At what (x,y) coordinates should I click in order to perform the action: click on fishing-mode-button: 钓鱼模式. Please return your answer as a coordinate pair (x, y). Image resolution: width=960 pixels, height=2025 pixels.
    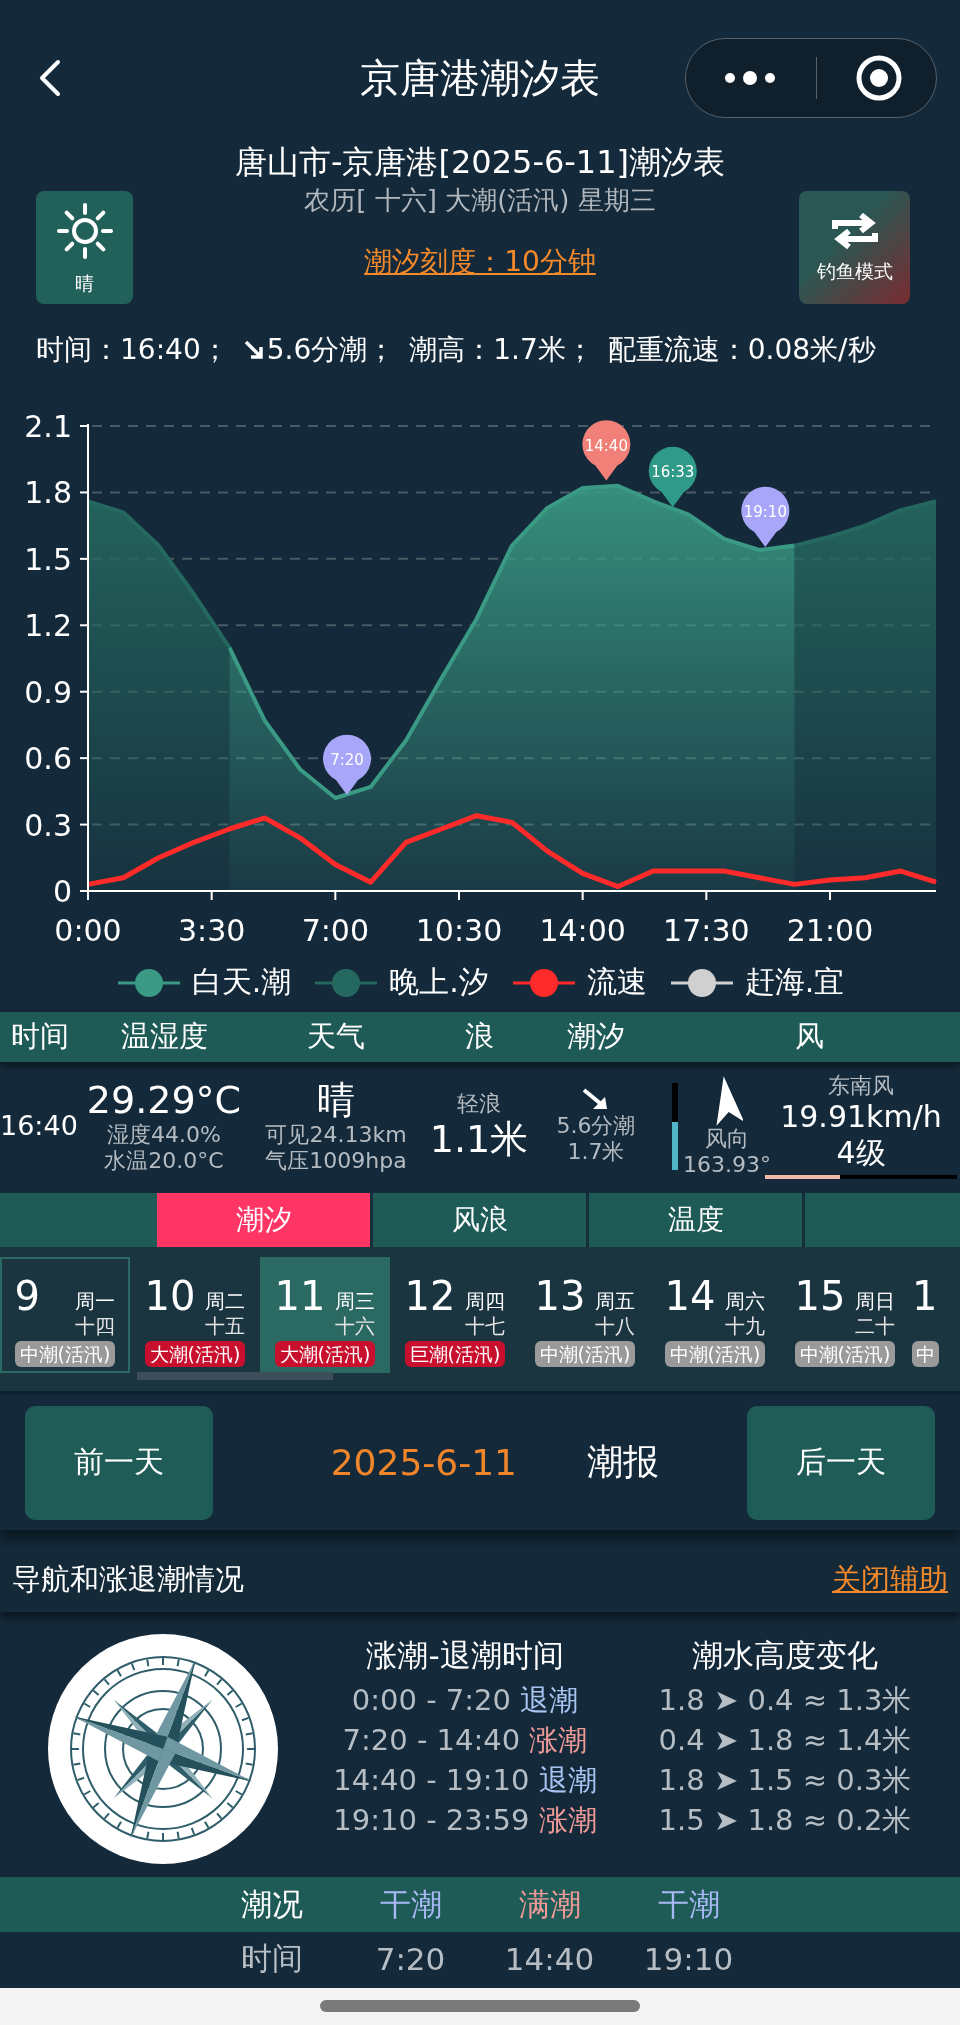
    Looking at the image, I should click on (854, 247).